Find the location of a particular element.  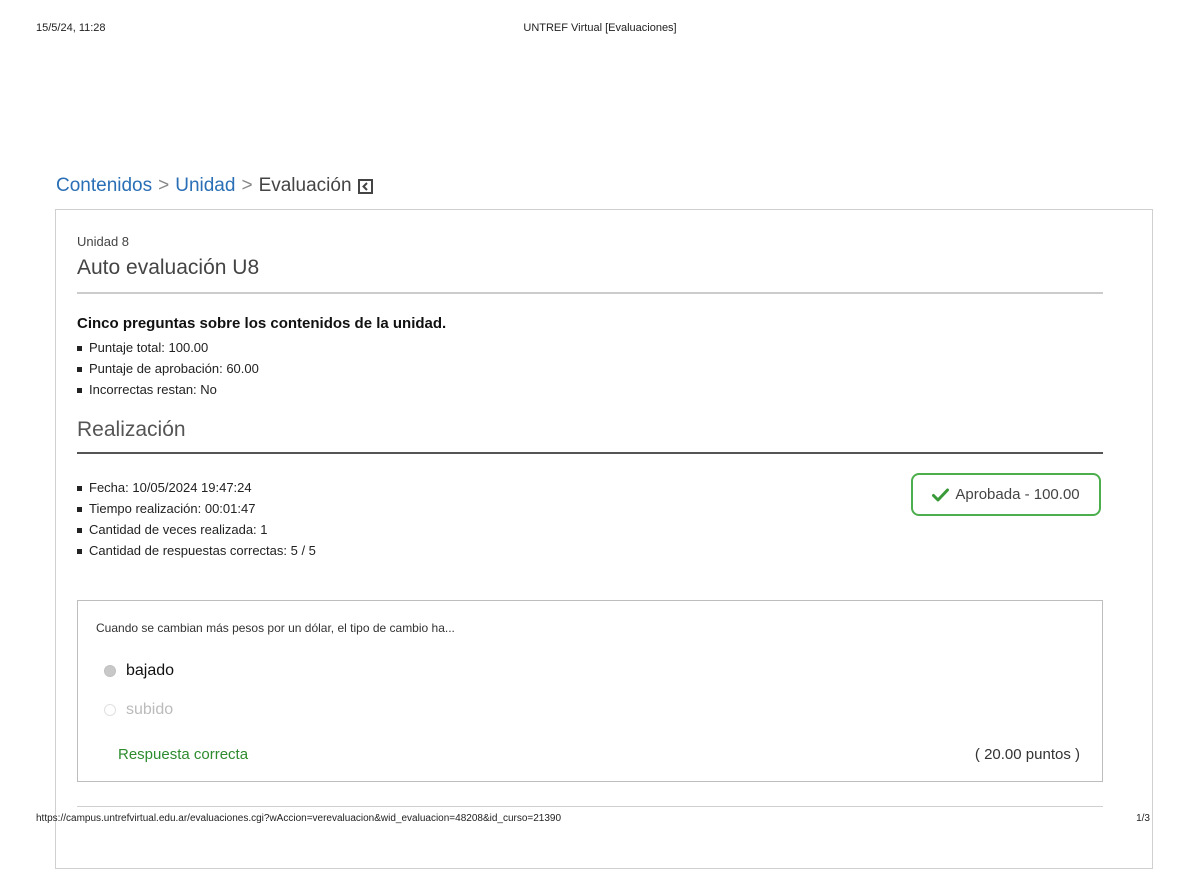

option-label: bajado is located at coordinates (150, 670).